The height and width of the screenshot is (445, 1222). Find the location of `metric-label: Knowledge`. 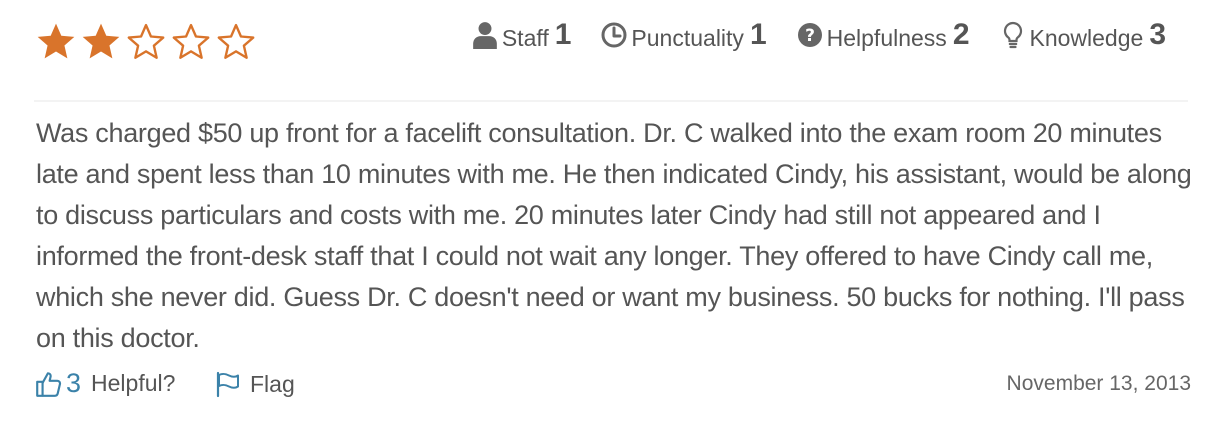

metric-label: Knowledge is located at coordinates (1086, 37).